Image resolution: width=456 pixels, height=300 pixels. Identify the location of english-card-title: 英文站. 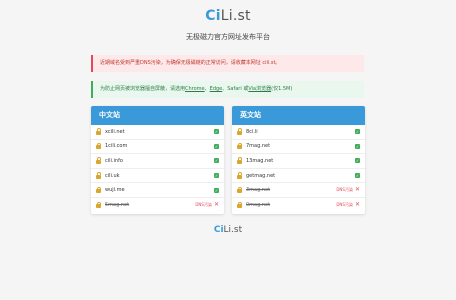
(298, 115).